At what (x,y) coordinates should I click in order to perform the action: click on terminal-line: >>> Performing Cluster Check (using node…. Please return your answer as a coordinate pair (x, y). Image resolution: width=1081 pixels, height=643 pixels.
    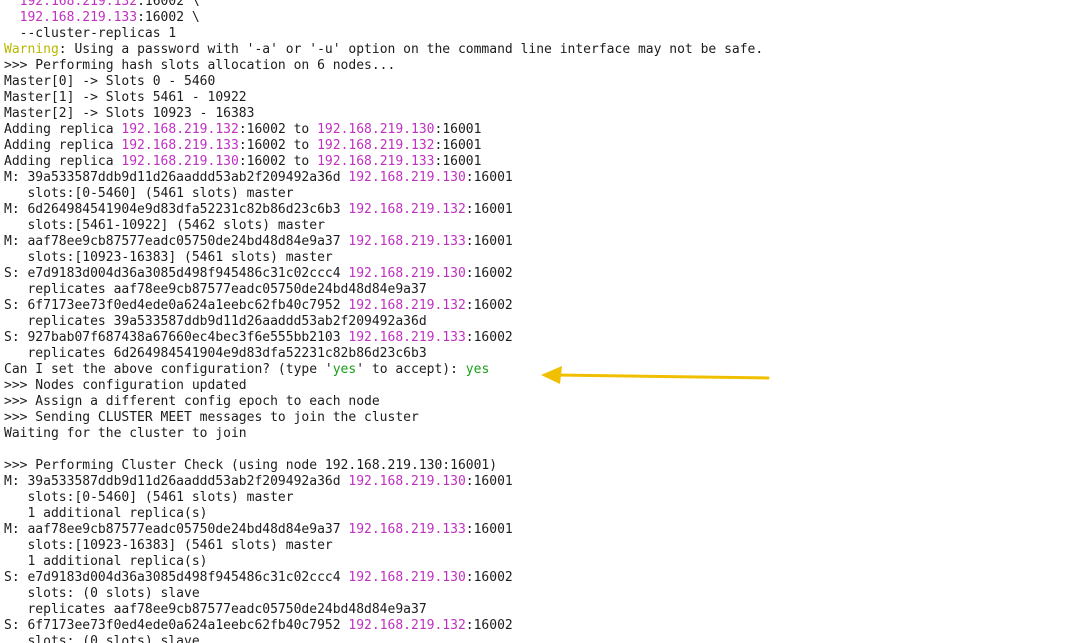
    Looking at the image, I should click on (383, 466).